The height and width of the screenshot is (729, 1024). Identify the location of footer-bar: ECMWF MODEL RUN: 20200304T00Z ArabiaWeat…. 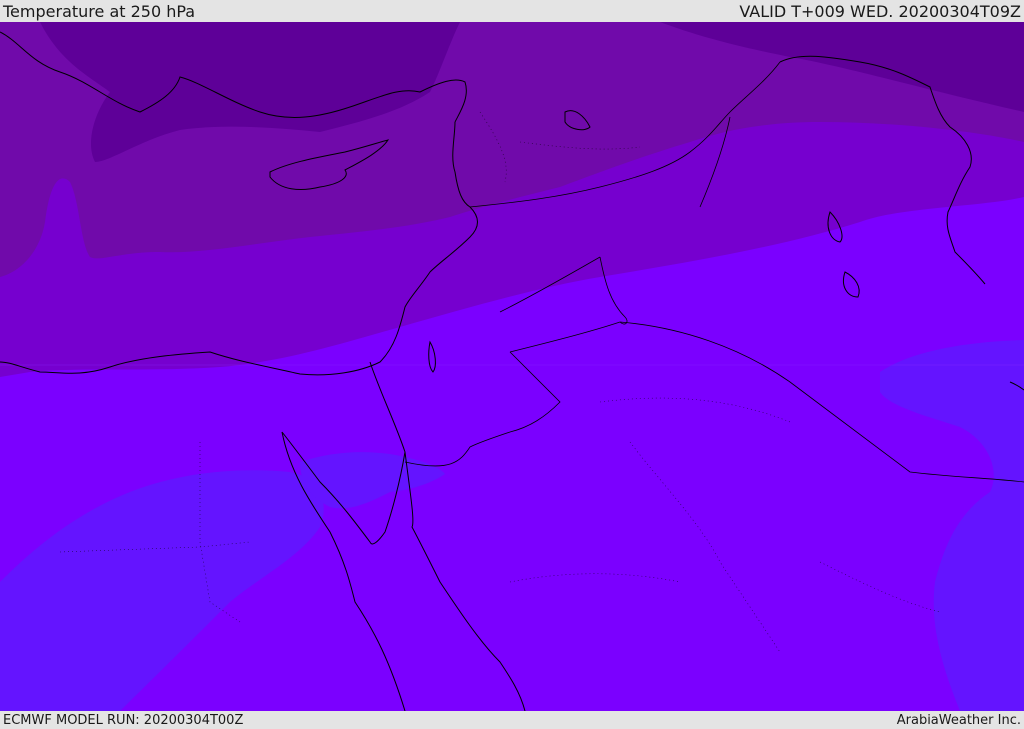
(512, 720).